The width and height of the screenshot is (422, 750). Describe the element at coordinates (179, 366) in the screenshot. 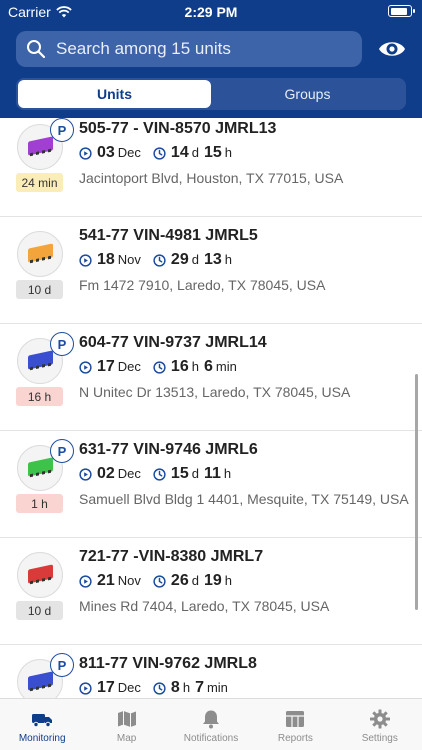

I see `duration-a: 16` at that location.